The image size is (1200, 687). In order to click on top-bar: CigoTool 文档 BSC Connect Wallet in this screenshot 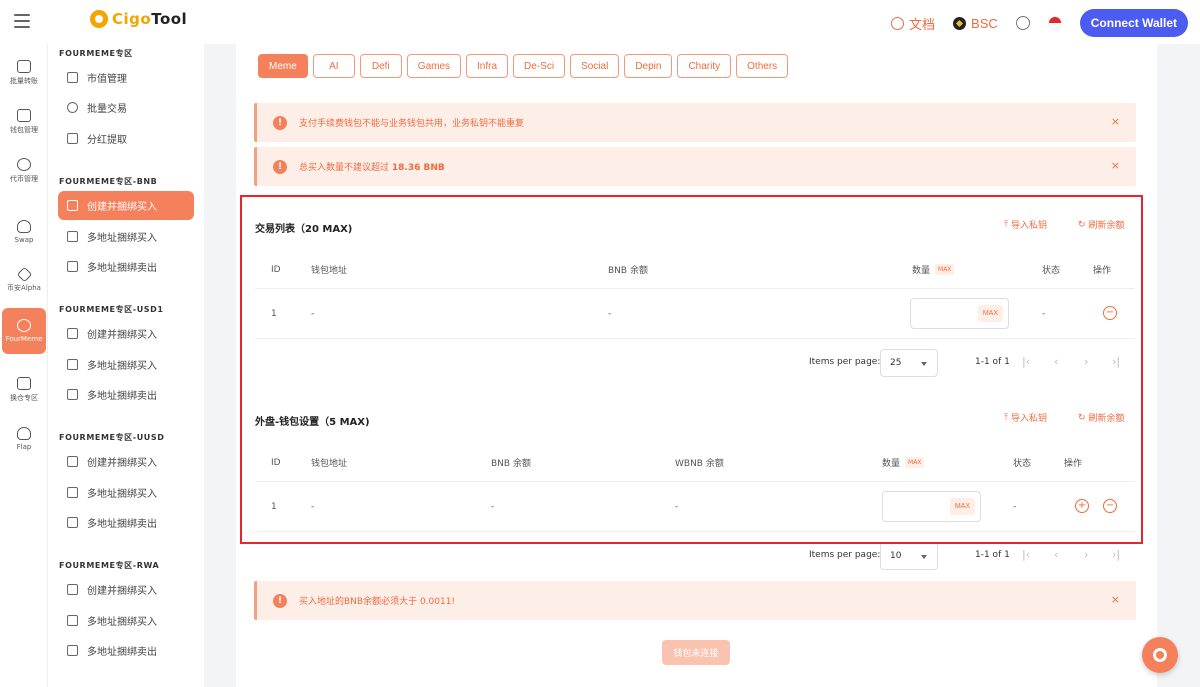, I will do `click(600, 22)`.